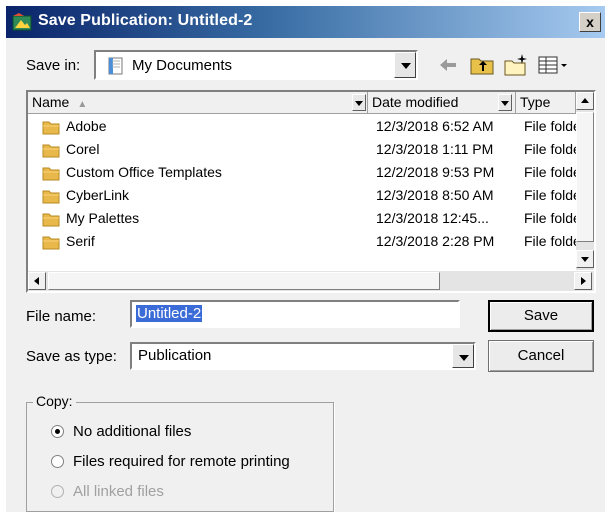 The width and height of the screenshot is (605, 512). I want to click on up-folder-icon, so click(482, 65).